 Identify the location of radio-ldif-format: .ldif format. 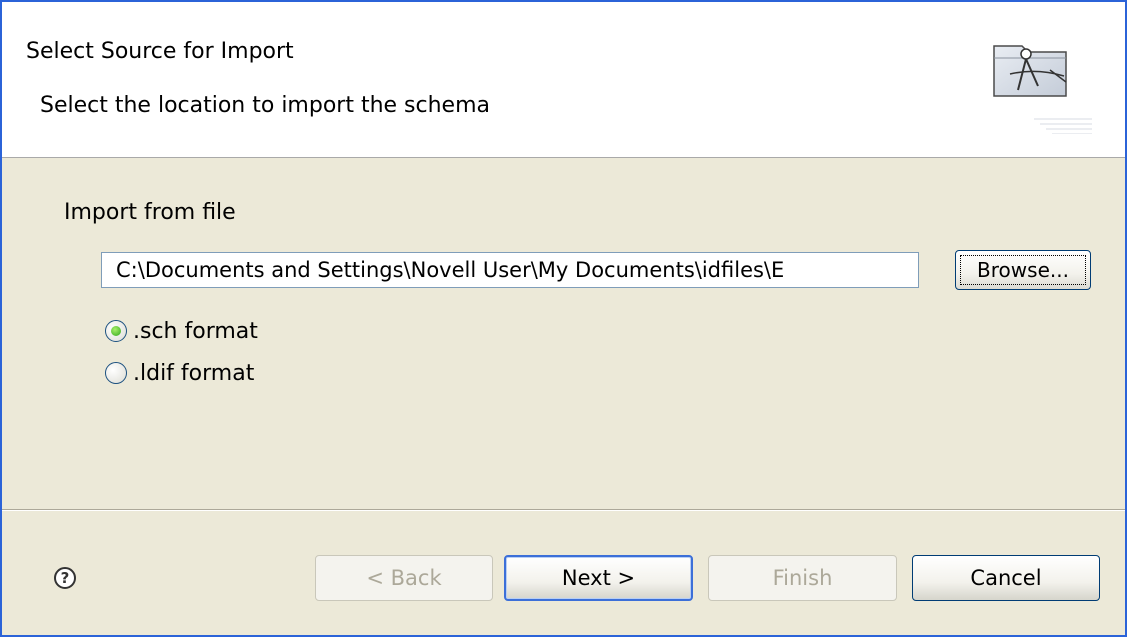
(179, 373).